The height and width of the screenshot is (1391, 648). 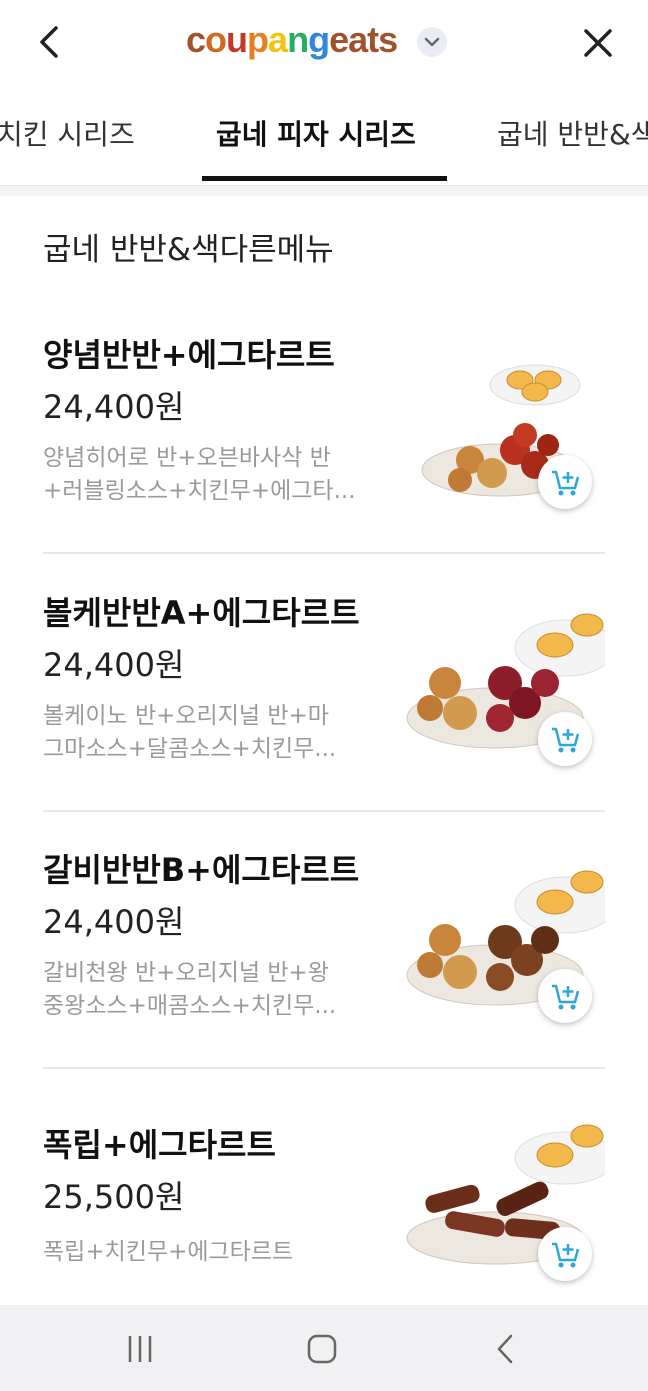 What do you see at coordinates (114, 1197) in the screenshot?
I see `menu-item-price: 25,500원` at bounding box center [114, 1197].